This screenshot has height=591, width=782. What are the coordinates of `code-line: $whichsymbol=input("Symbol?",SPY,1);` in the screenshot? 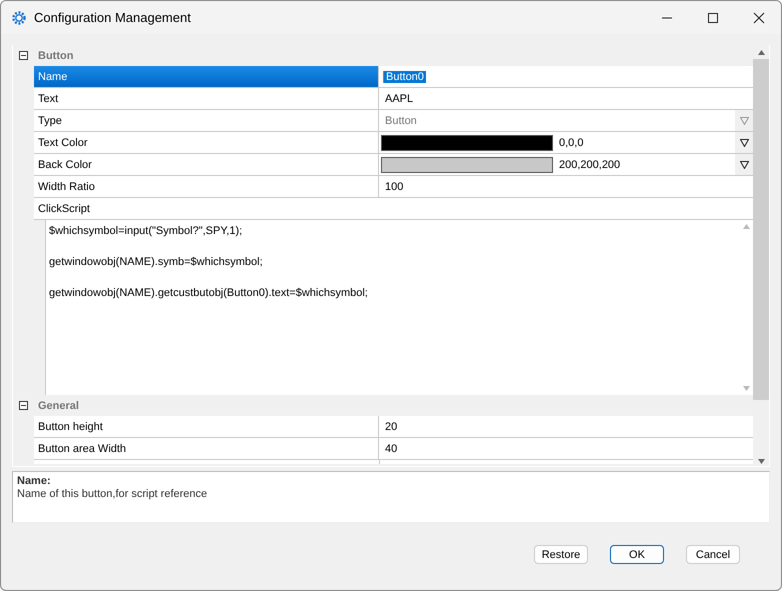 It's located at (145, 231).